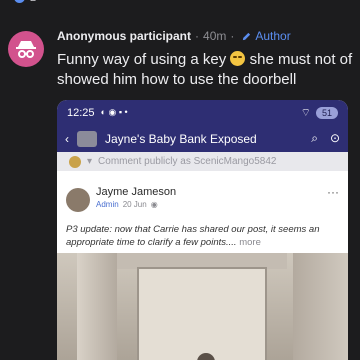 The height and width of the screenshot is (360, 360). What do you see at coordinates (334, 138) in the screenshot?
I see `more-options-icon: ⊙` at bounding box center [334, 138].